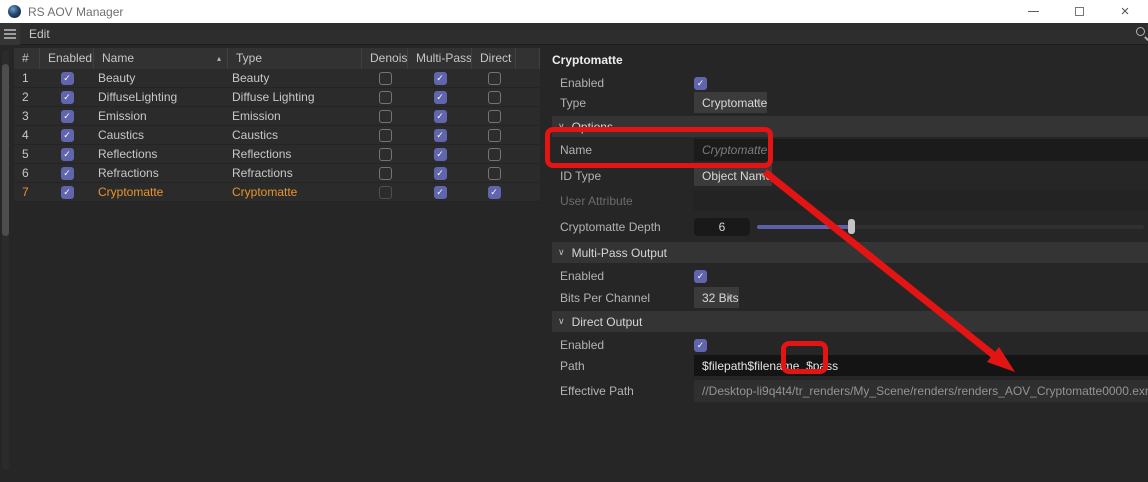 Image resolution: width=1148 pixels, height=482 pixels. I want to click on depth-value-input: 6, so click(722, 226).